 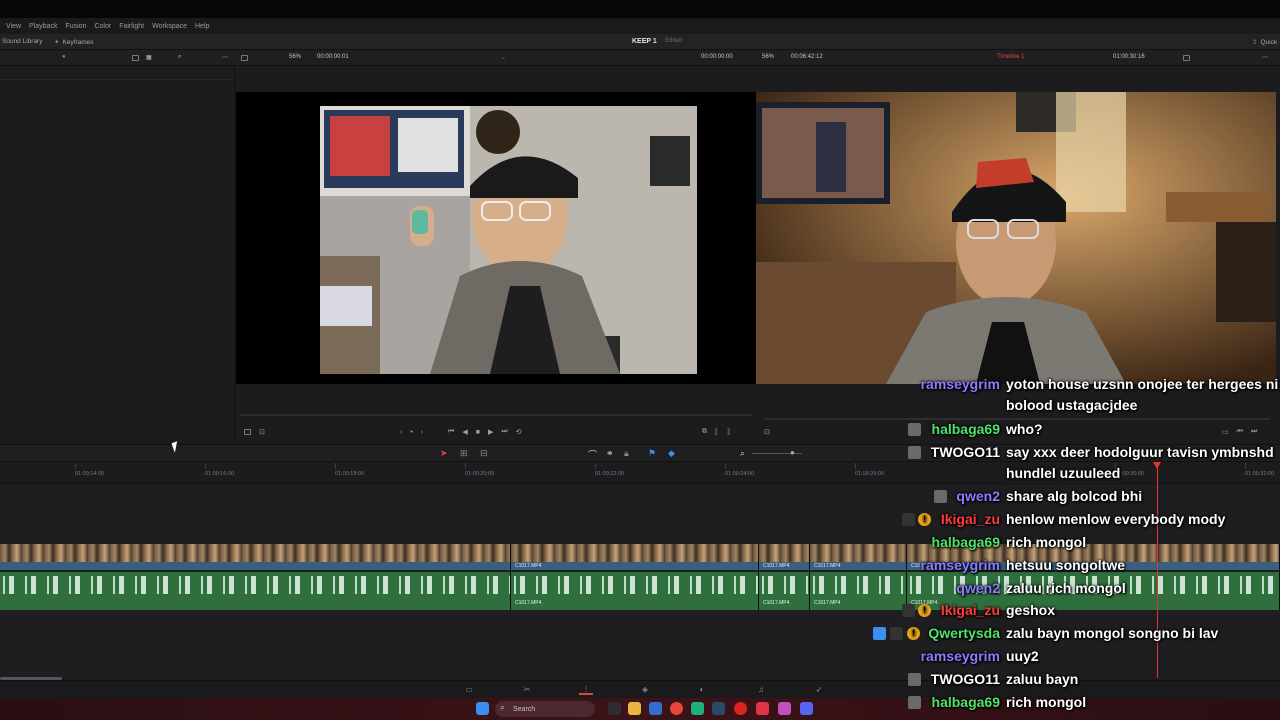 What do you see at coordinates (545, 709) in the screenshot?
I see `taskbar-search: ⌕ Search` at bounding box center [545, 709].